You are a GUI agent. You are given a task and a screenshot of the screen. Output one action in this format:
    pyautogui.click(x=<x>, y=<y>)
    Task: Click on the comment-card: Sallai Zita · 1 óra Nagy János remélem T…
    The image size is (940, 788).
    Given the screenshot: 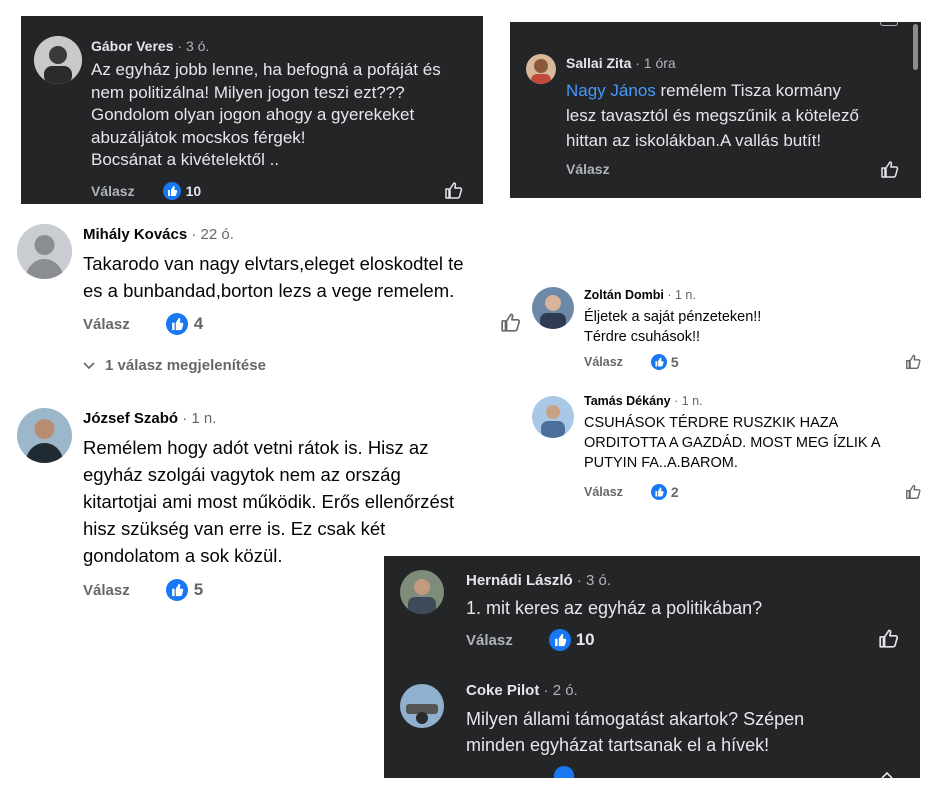 What is the action you would take?
    pyautogui.click(x=715, y=110)
    